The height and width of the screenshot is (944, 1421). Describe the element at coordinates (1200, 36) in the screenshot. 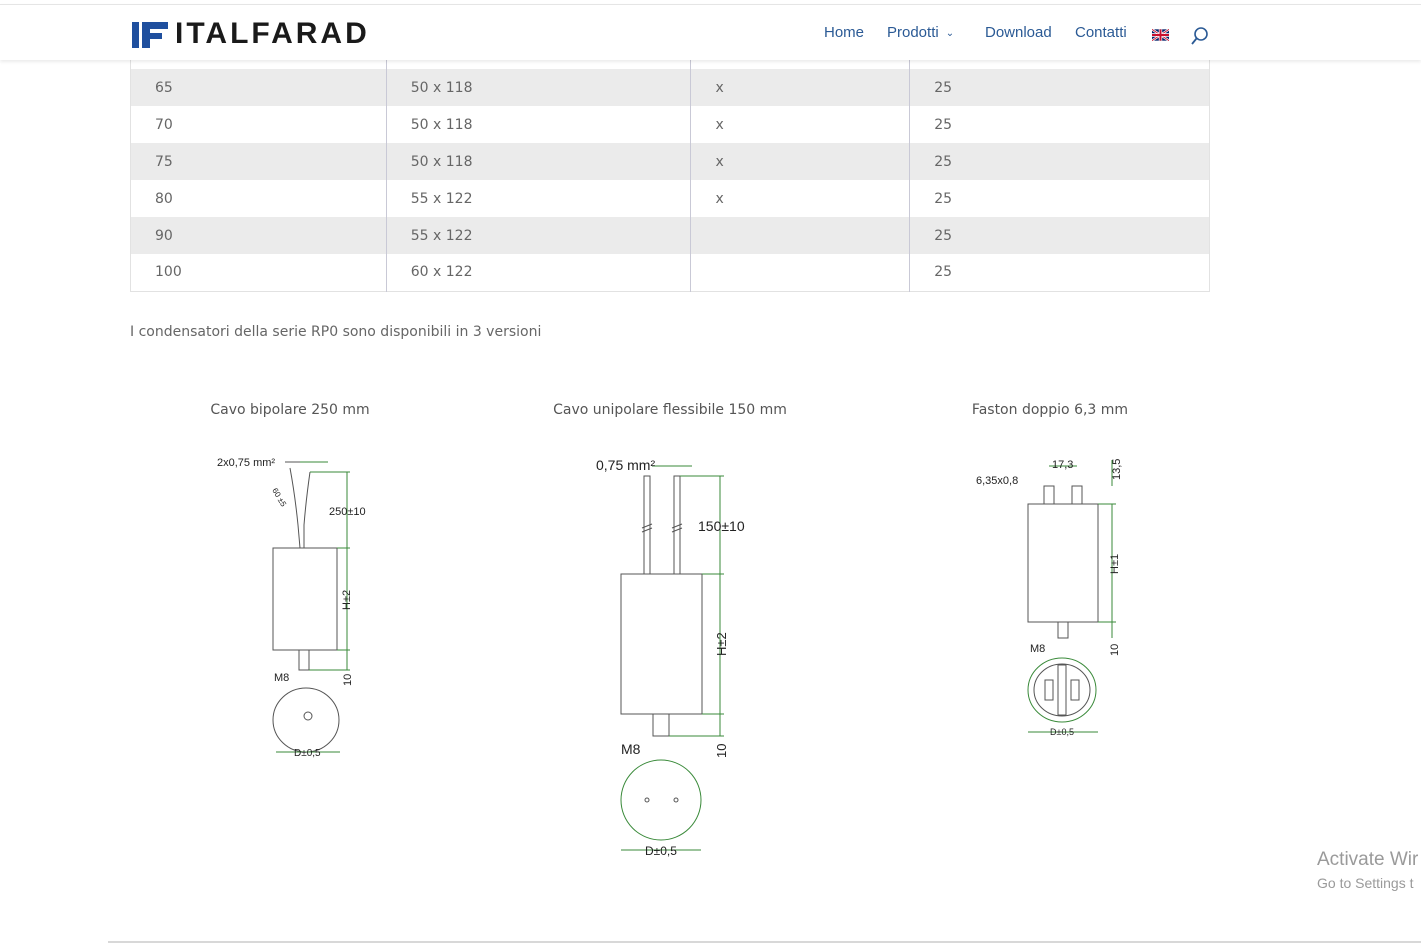

I see `search-icon` at that location.